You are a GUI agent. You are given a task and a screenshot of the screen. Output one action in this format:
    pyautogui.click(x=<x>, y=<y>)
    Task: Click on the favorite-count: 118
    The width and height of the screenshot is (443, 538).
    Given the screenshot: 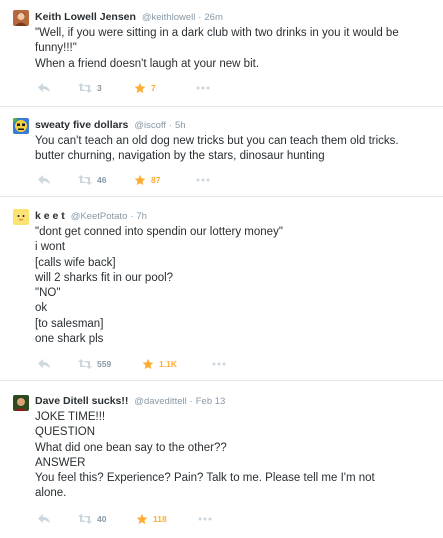 What is the action you would take?
    pyautogui.click(x=160, y=519)
    